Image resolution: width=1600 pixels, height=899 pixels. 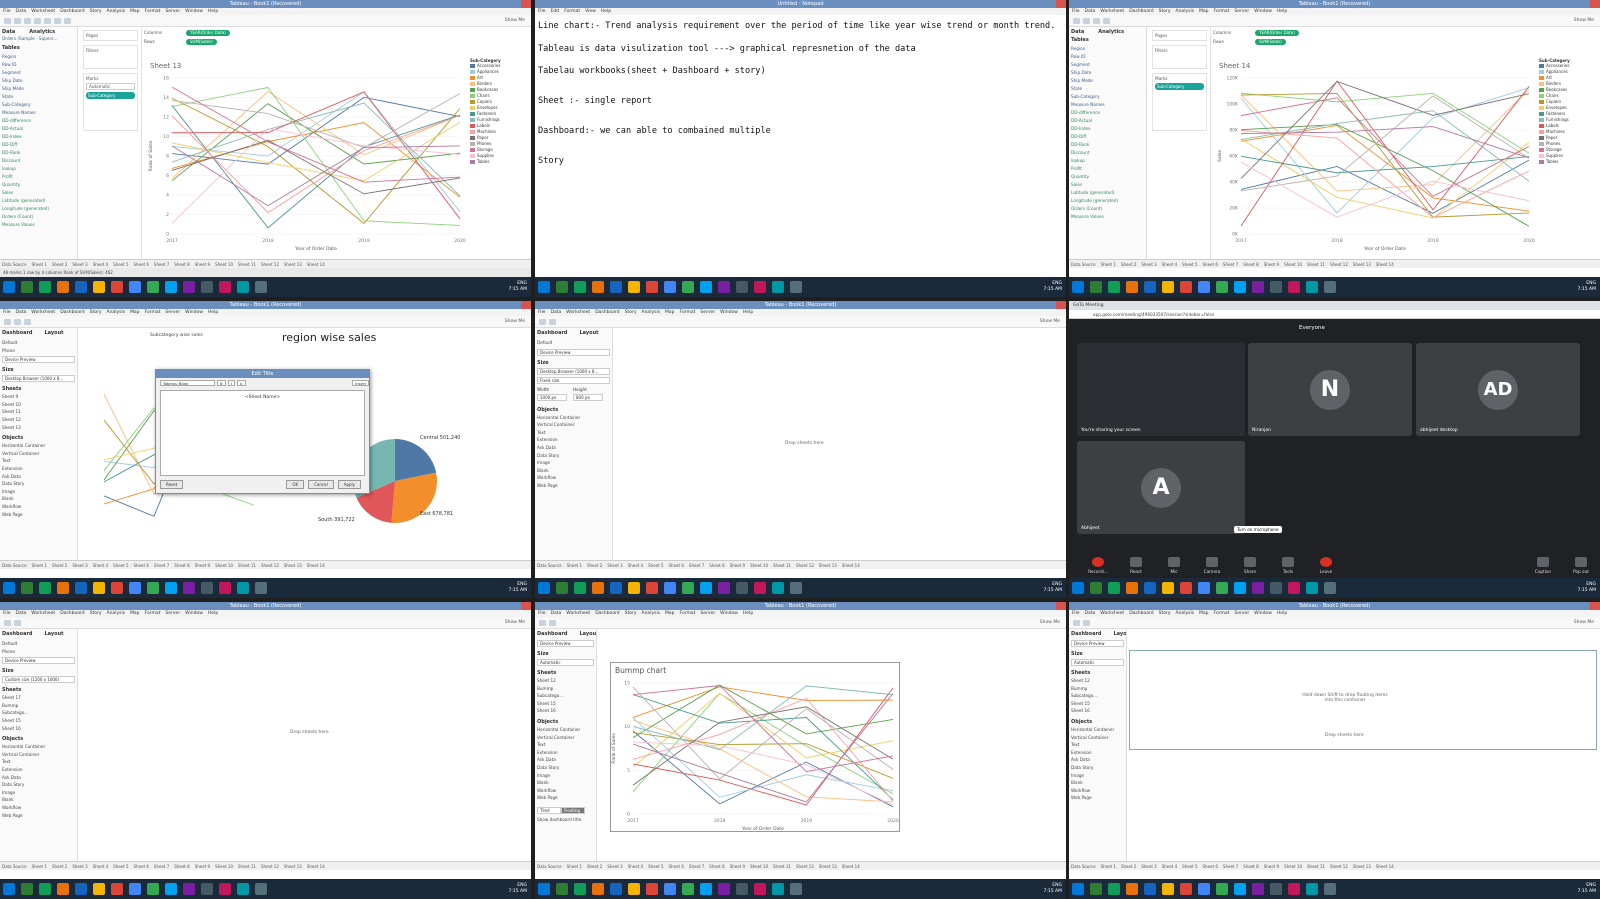 What do you see at coordinates (1107, 105) in the screenshot?
I see `field-item: Measure Names` at bounding box center [1107, 105].